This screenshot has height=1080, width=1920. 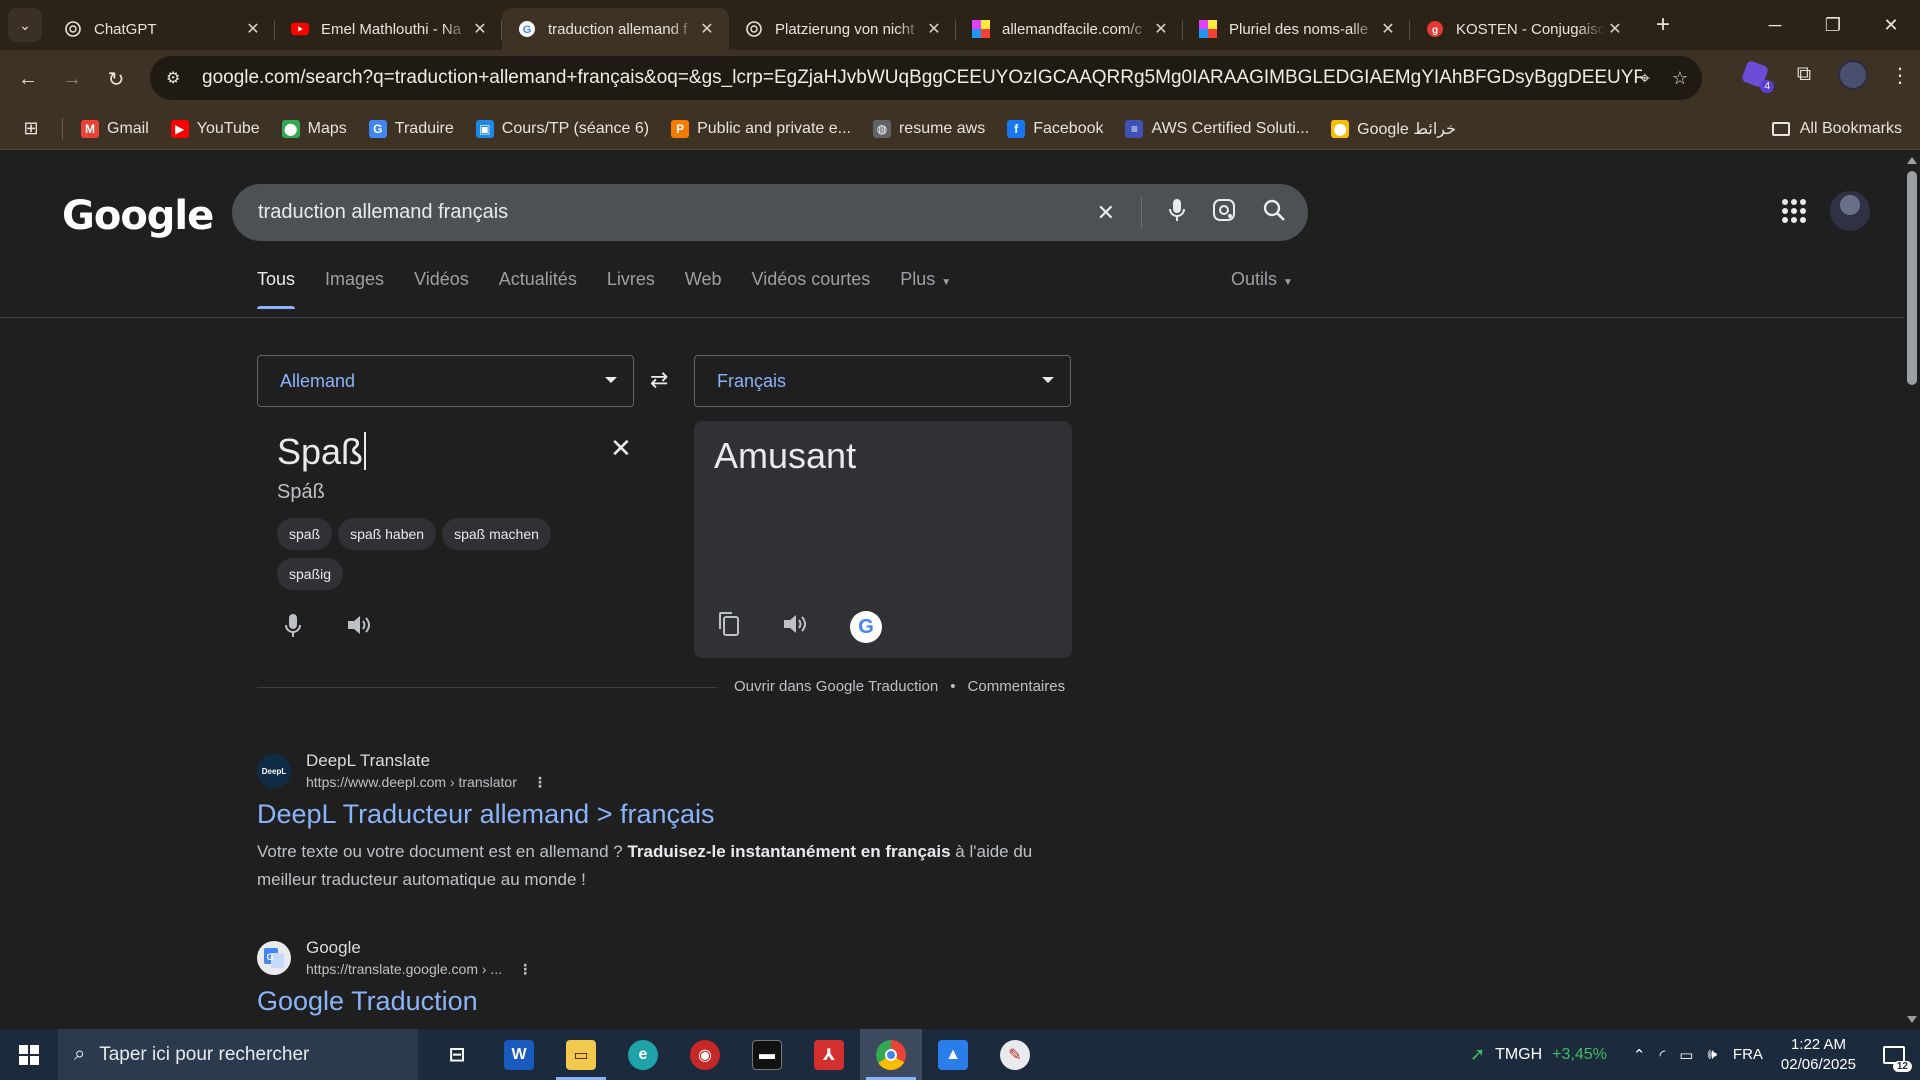 I want to click on tab-images: Images, so click(x=354, y=289).